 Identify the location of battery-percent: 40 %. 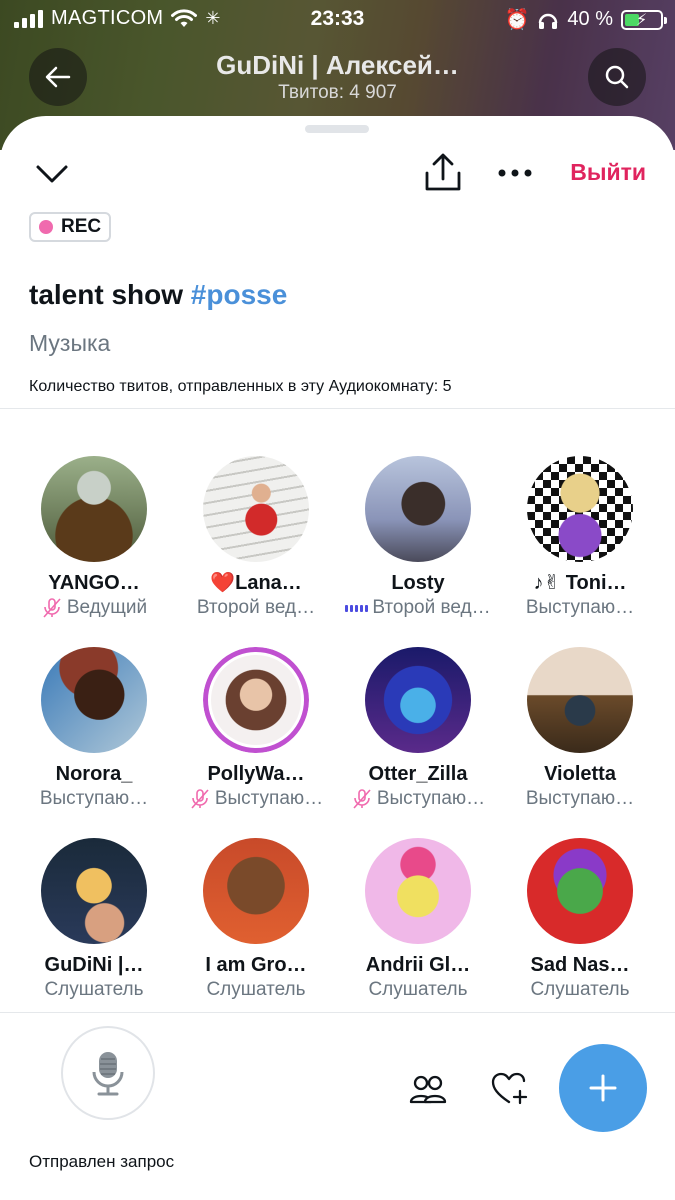
(590, 19).